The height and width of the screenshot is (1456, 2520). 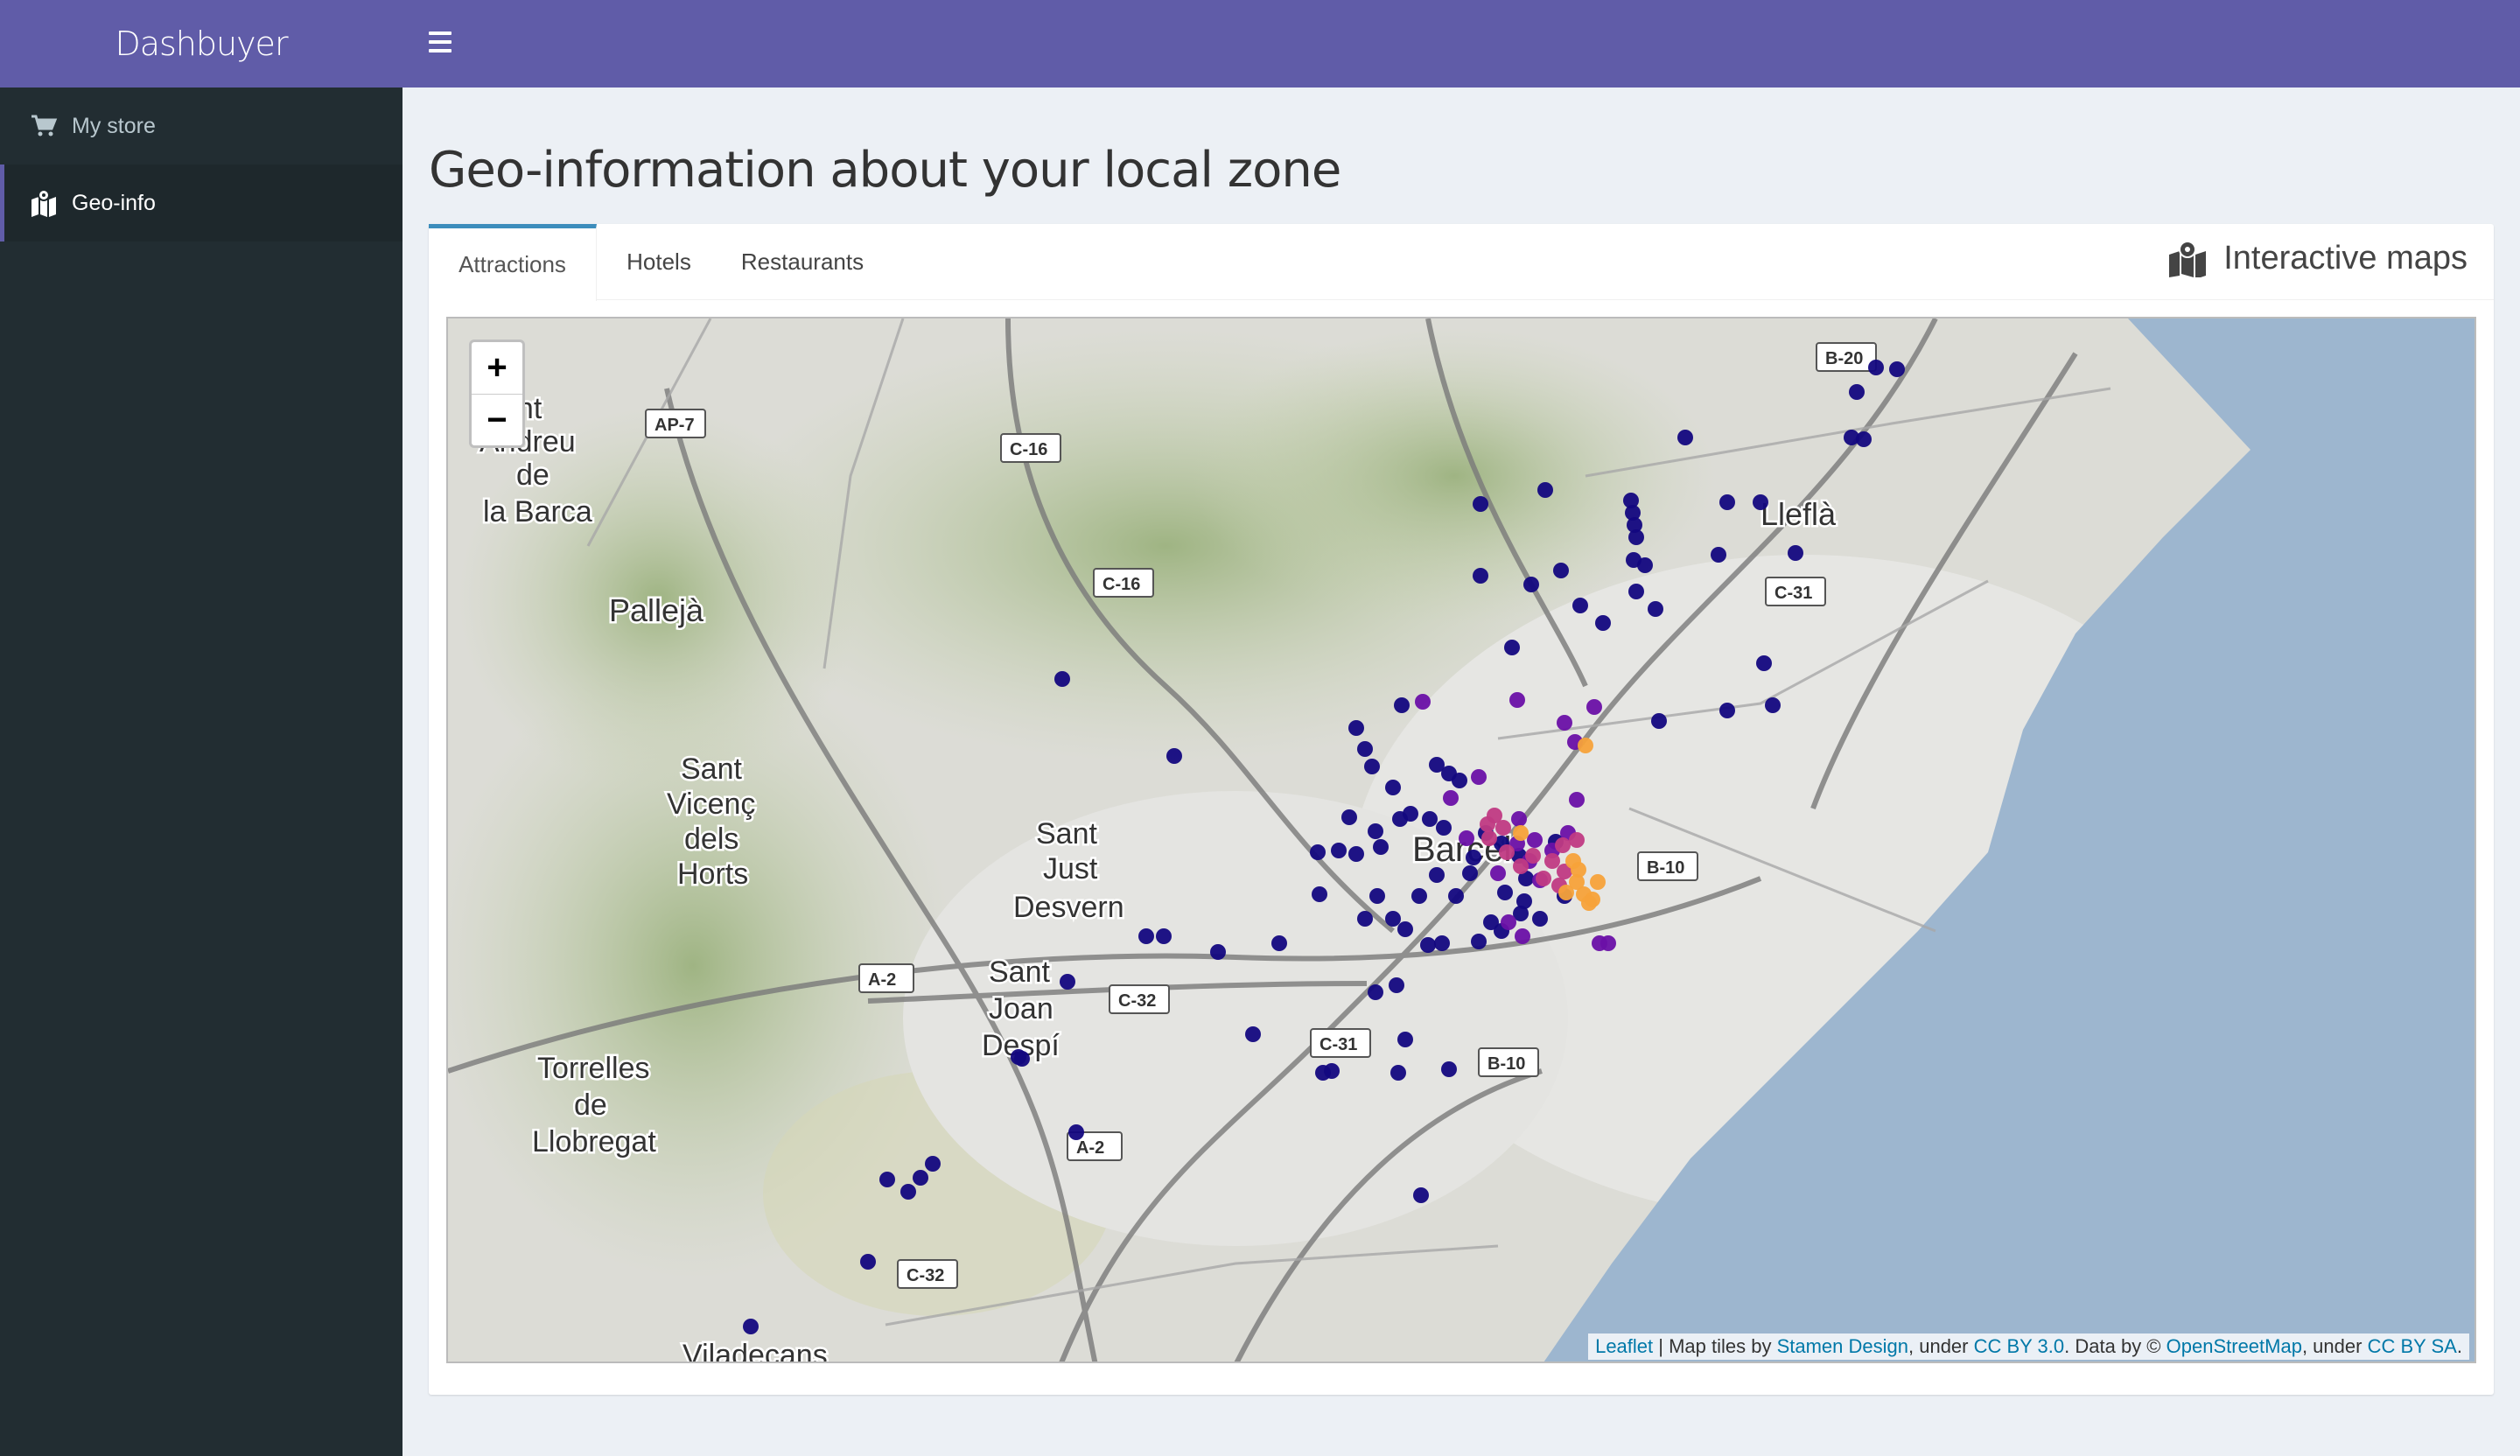 What do you see at coordinates (659, 261) in the screenshot?
I see `tab-hotels: Hotels` at bounding box center [659, 261].